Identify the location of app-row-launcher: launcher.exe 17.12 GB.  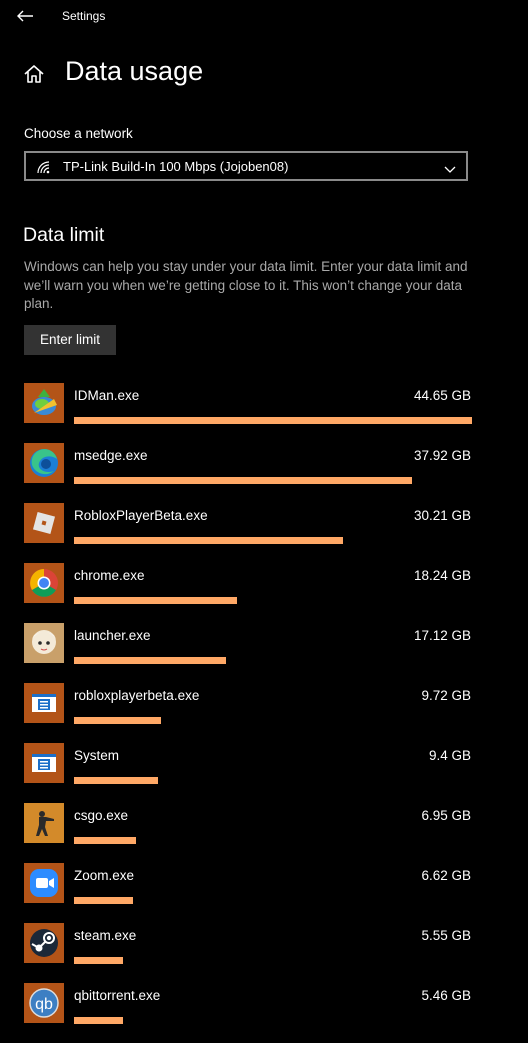
(264, 653).